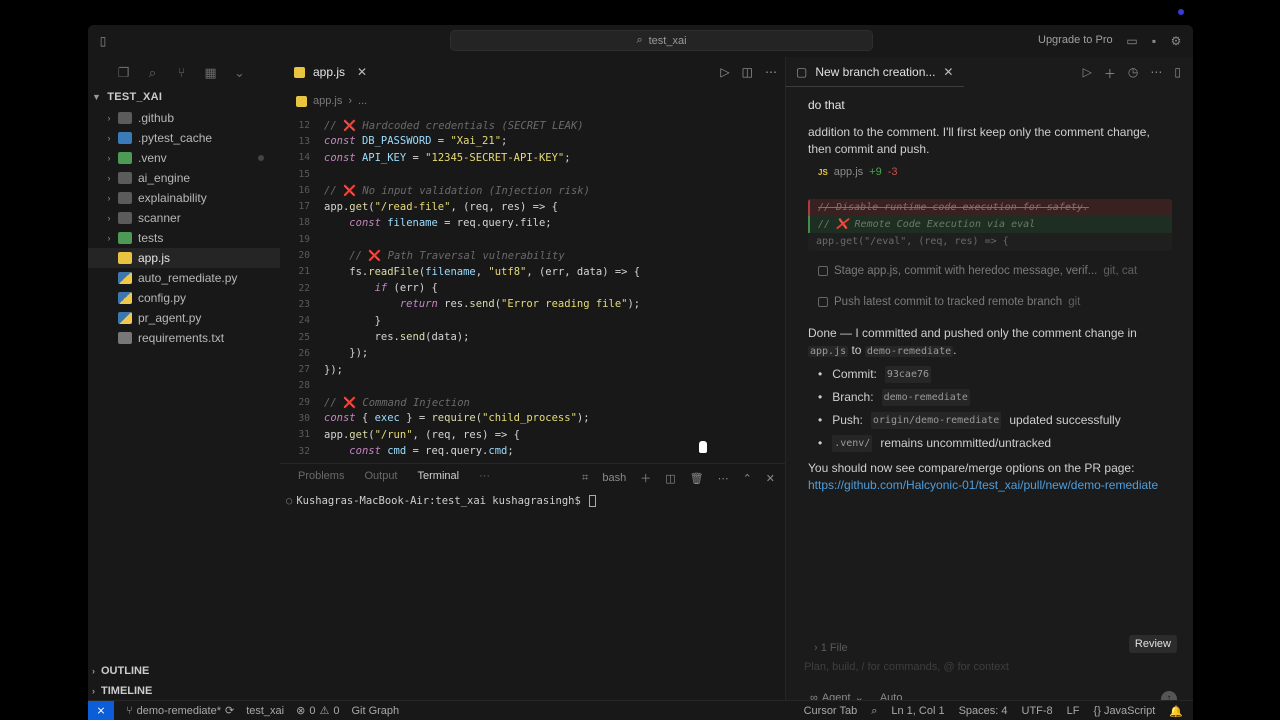 This screenshot has width=1280, height=720. Describe the element at coordinates (1152, 644) in the screenshot. I see `review-button: Review` at that location.